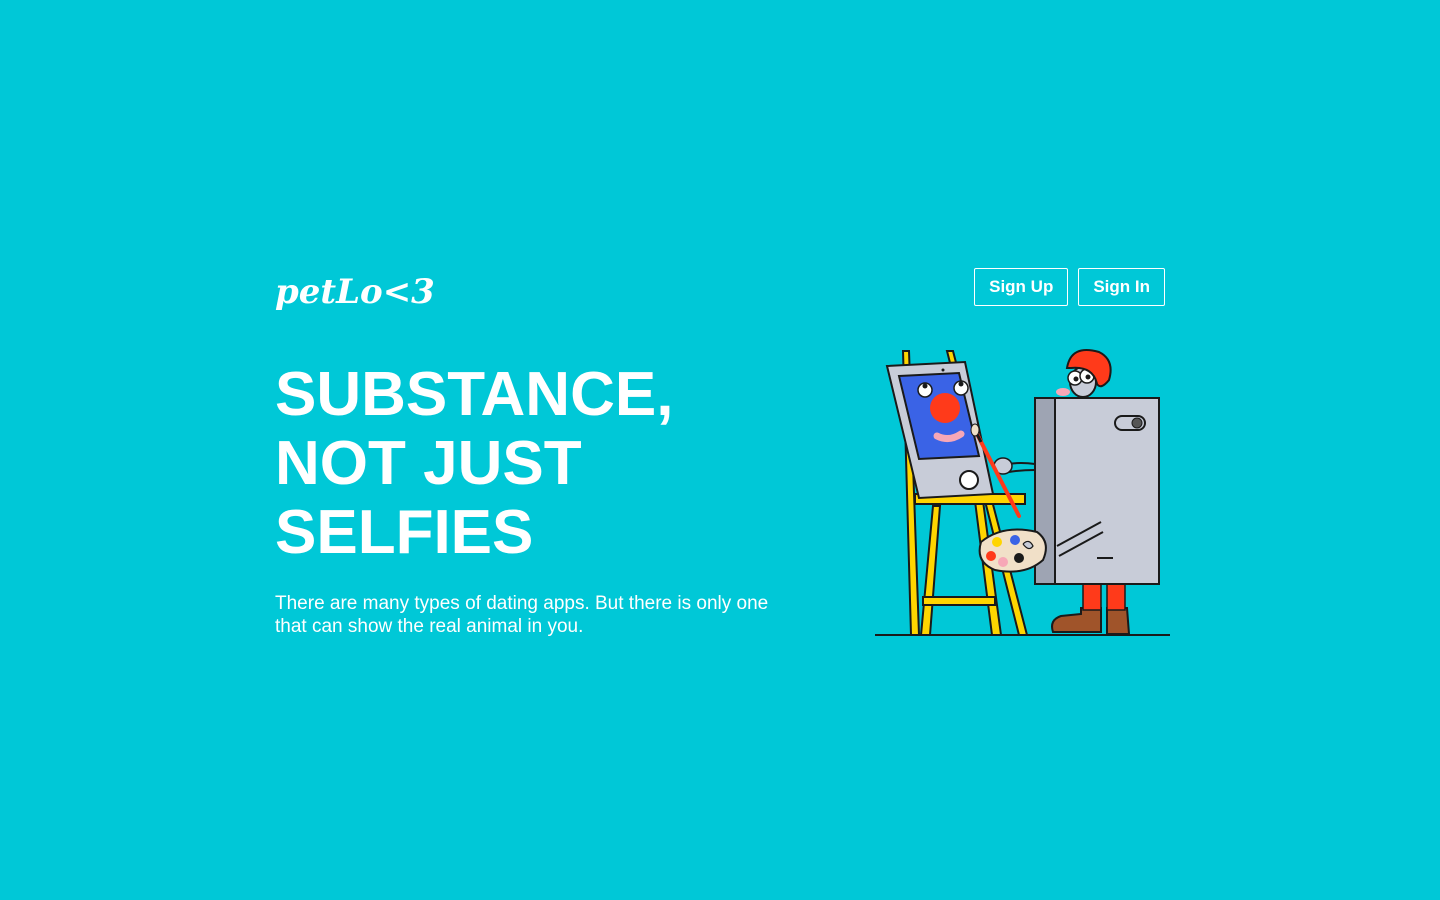 This screenshot has width=1440, height=900. Describe the element at coordinates (355, 292) in the screenshot. I see `brand-logo: petLo<3` at that location.